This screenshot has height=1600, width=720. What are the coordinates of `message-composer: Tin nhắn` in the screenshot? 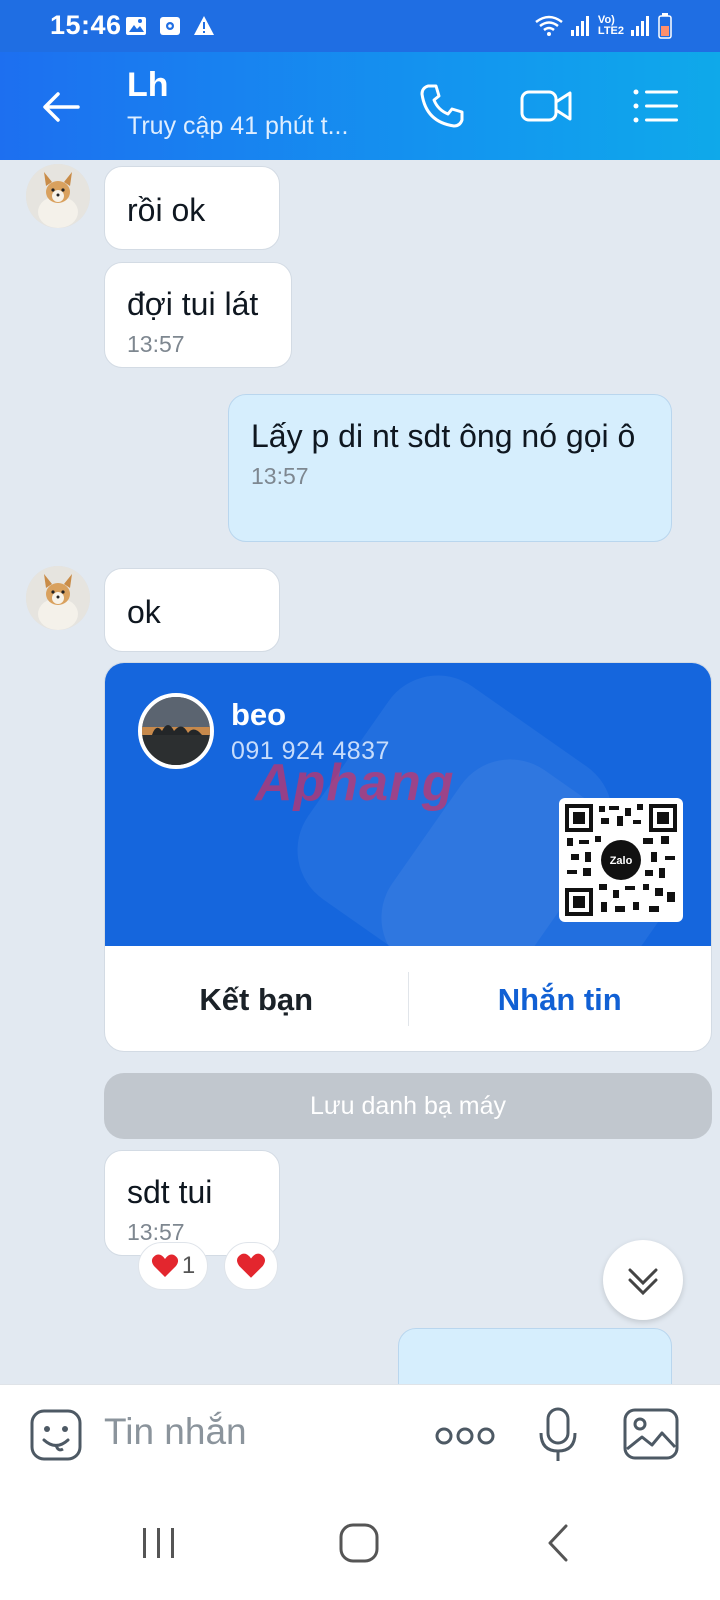 It's located at (360, 1434).